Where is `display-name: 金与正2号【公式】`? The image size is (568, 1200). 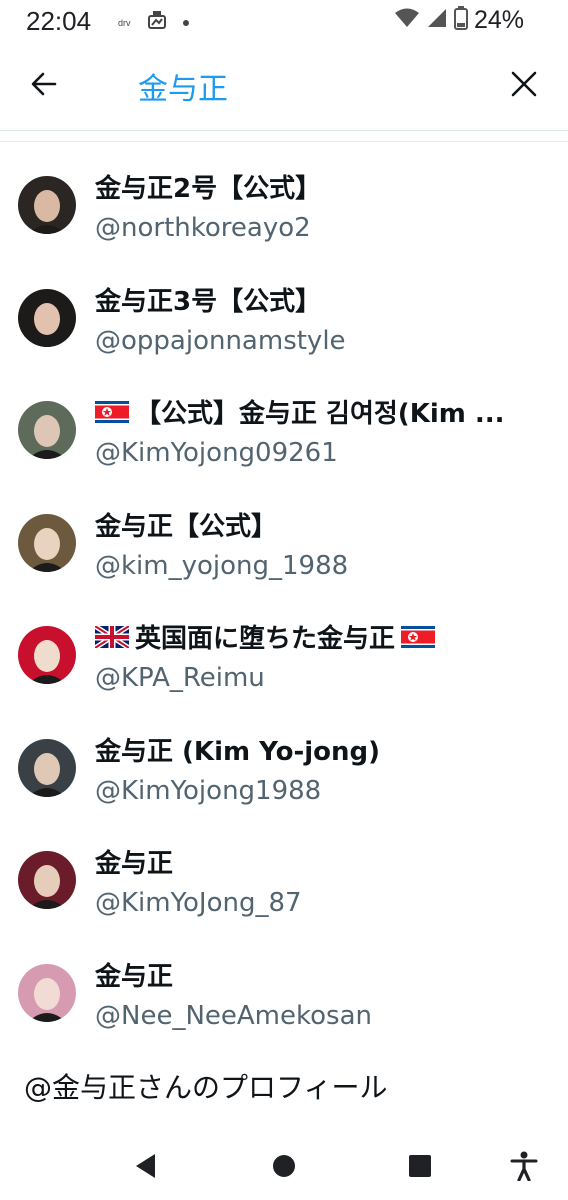
display-name: 金与正2号【公式】 is located at coordinates (320, 186).